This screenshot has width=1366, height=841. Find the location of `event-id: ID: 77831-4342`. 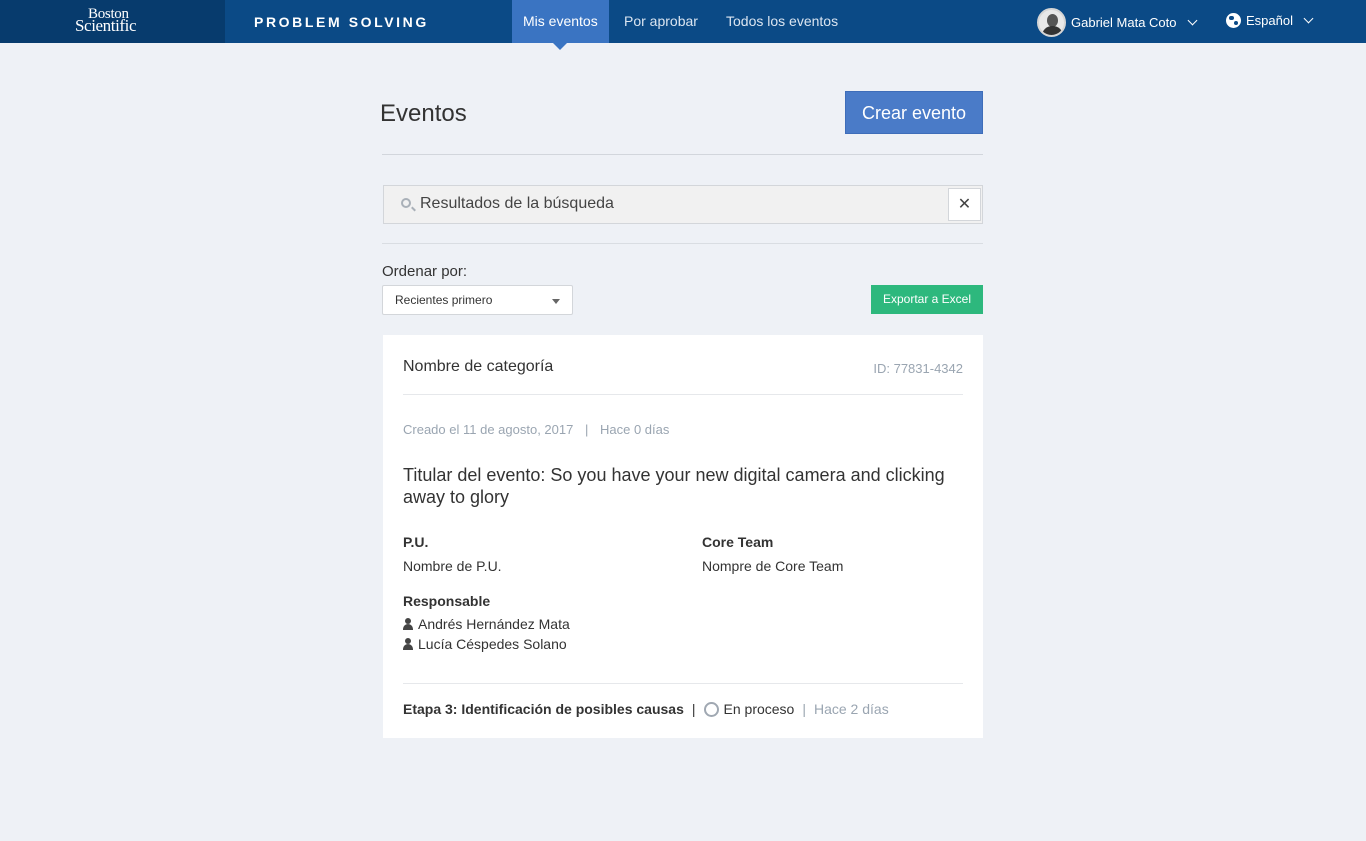

event-id: ID: 77831-4342 is located at coordinates (918, 368).